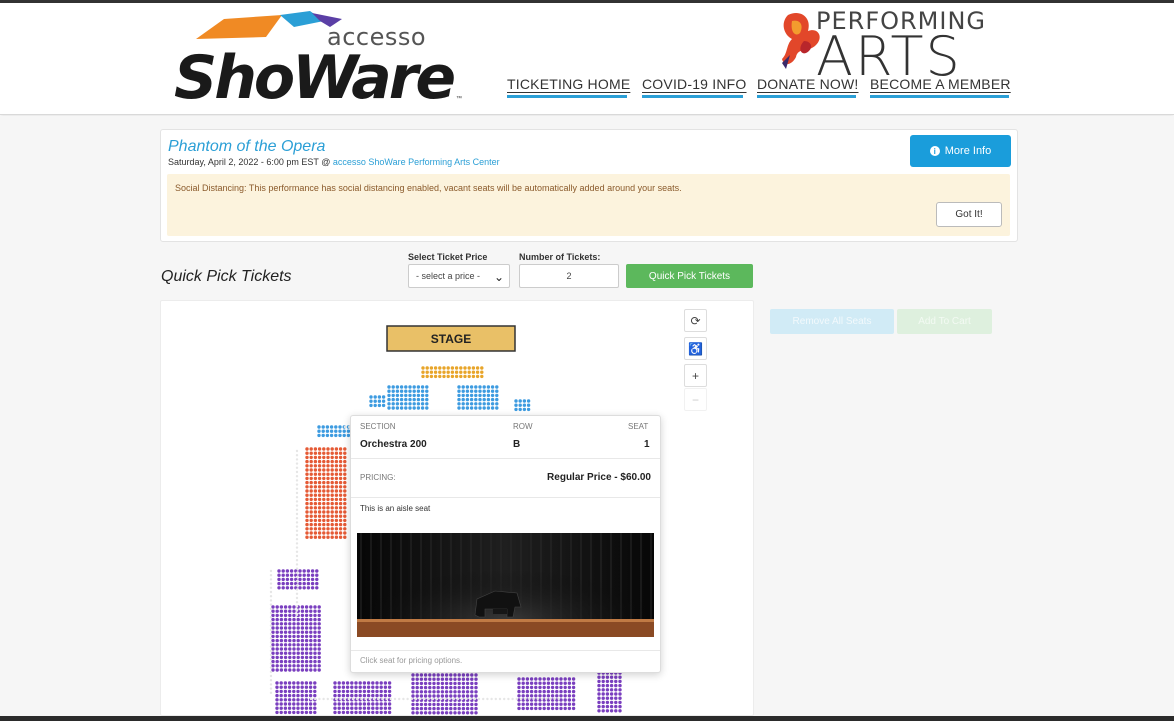  What do you see at coordinates (322, 61) in the screenshot?
I see `showare-logo: accesso ShoWare ™` at bounding box center [322, 61].